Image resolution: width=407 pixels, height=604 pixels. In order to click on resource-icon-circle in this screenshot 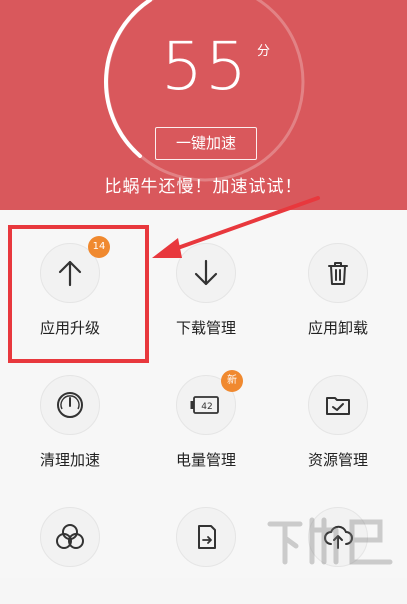, I will do `click(338, 405)`.